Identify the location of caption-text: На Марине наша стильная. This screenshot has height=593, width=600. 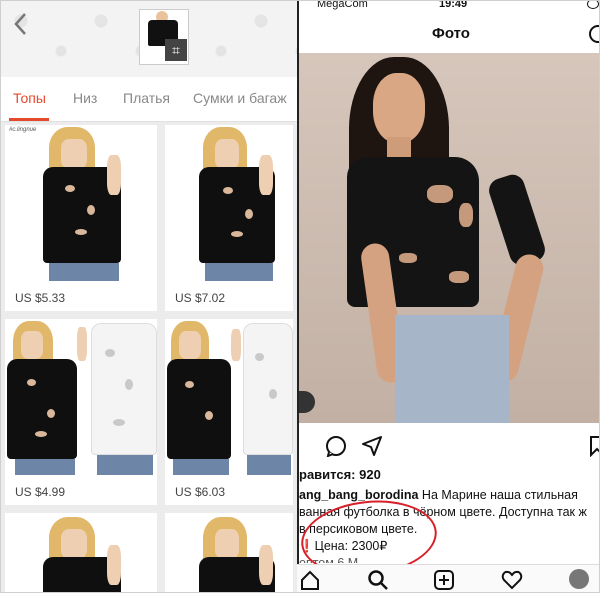
(498, 495).